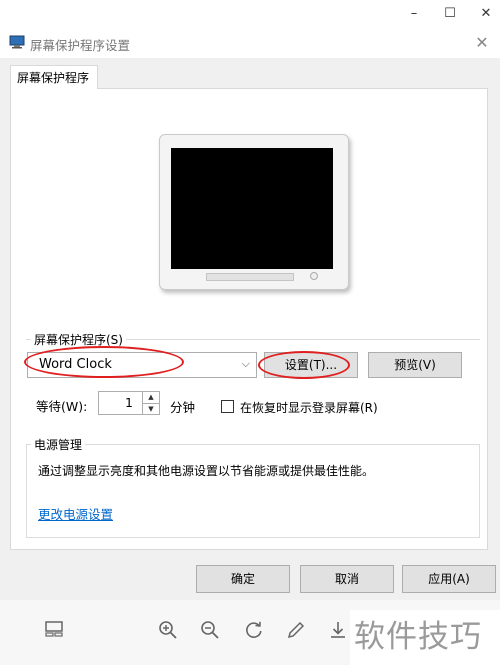  I want to click on power-group-label: 电源管理, so click(58, 444).